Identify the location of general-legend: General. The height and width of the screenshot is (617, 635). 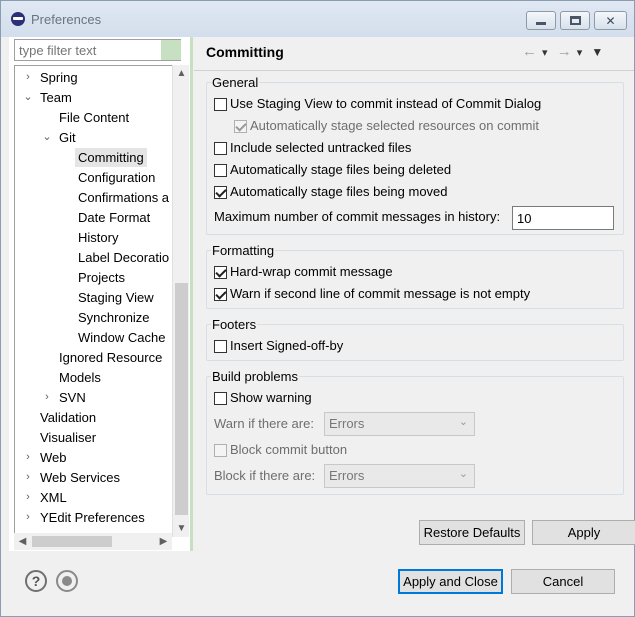
(235, 82).